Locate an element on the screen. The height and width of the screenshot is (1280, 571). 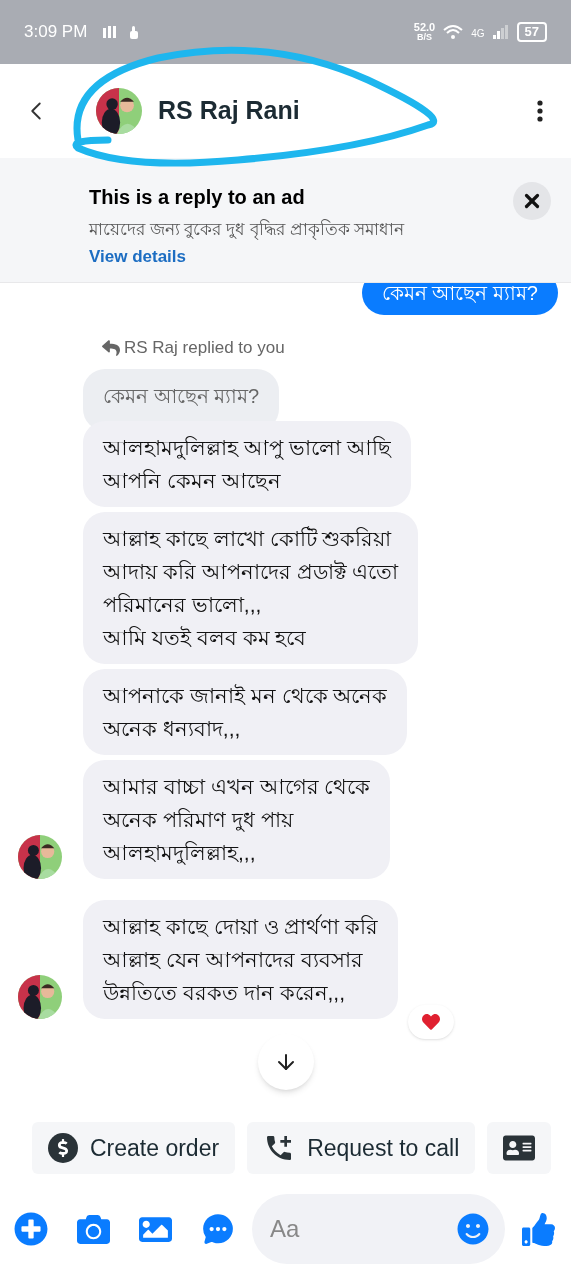
hand-icon is located at coordinates (134, 32).